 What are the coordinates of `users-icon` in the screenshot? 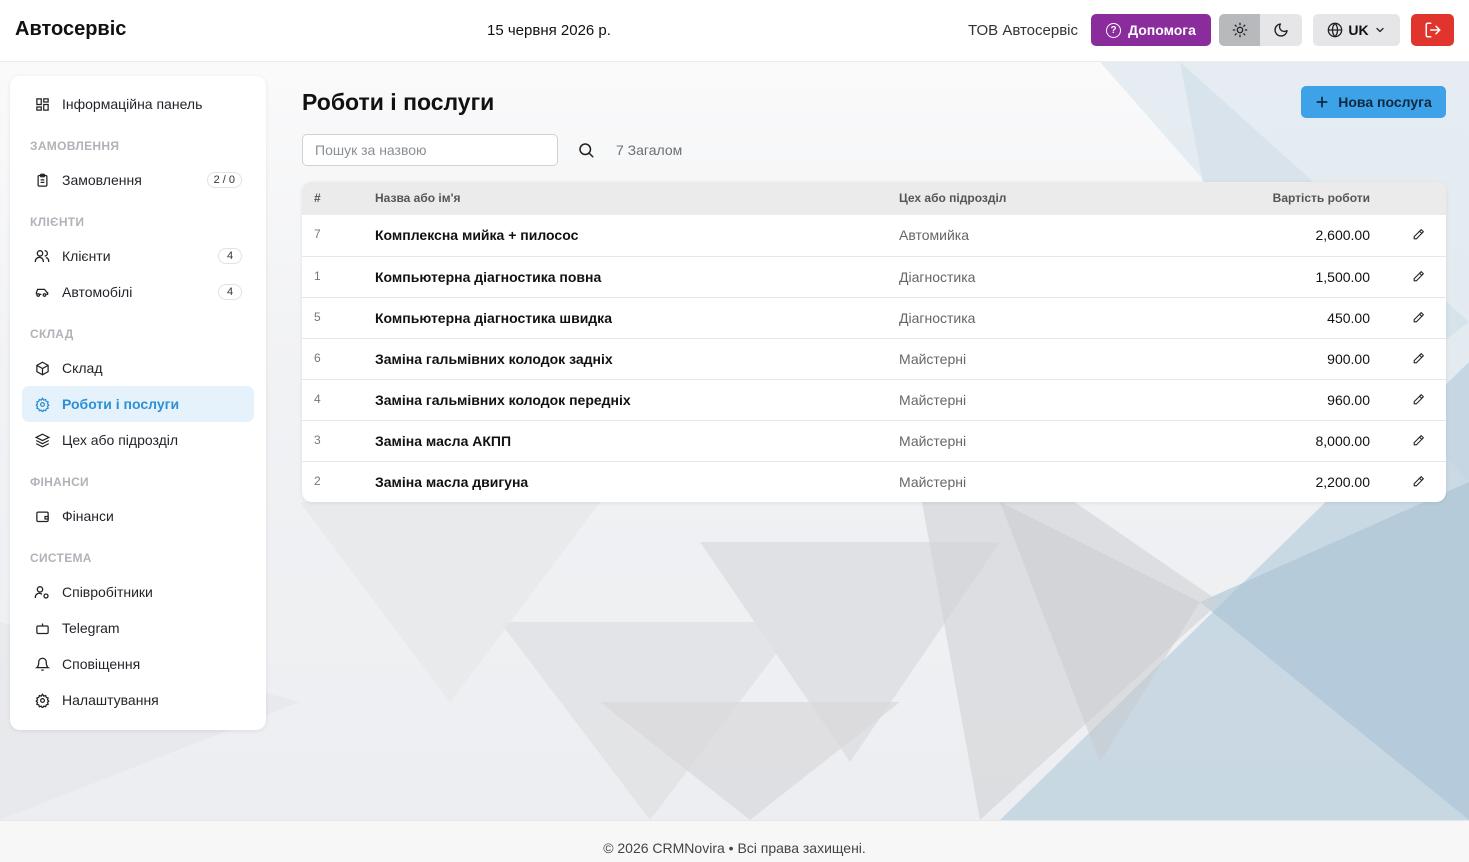 It's located at (42, 256).